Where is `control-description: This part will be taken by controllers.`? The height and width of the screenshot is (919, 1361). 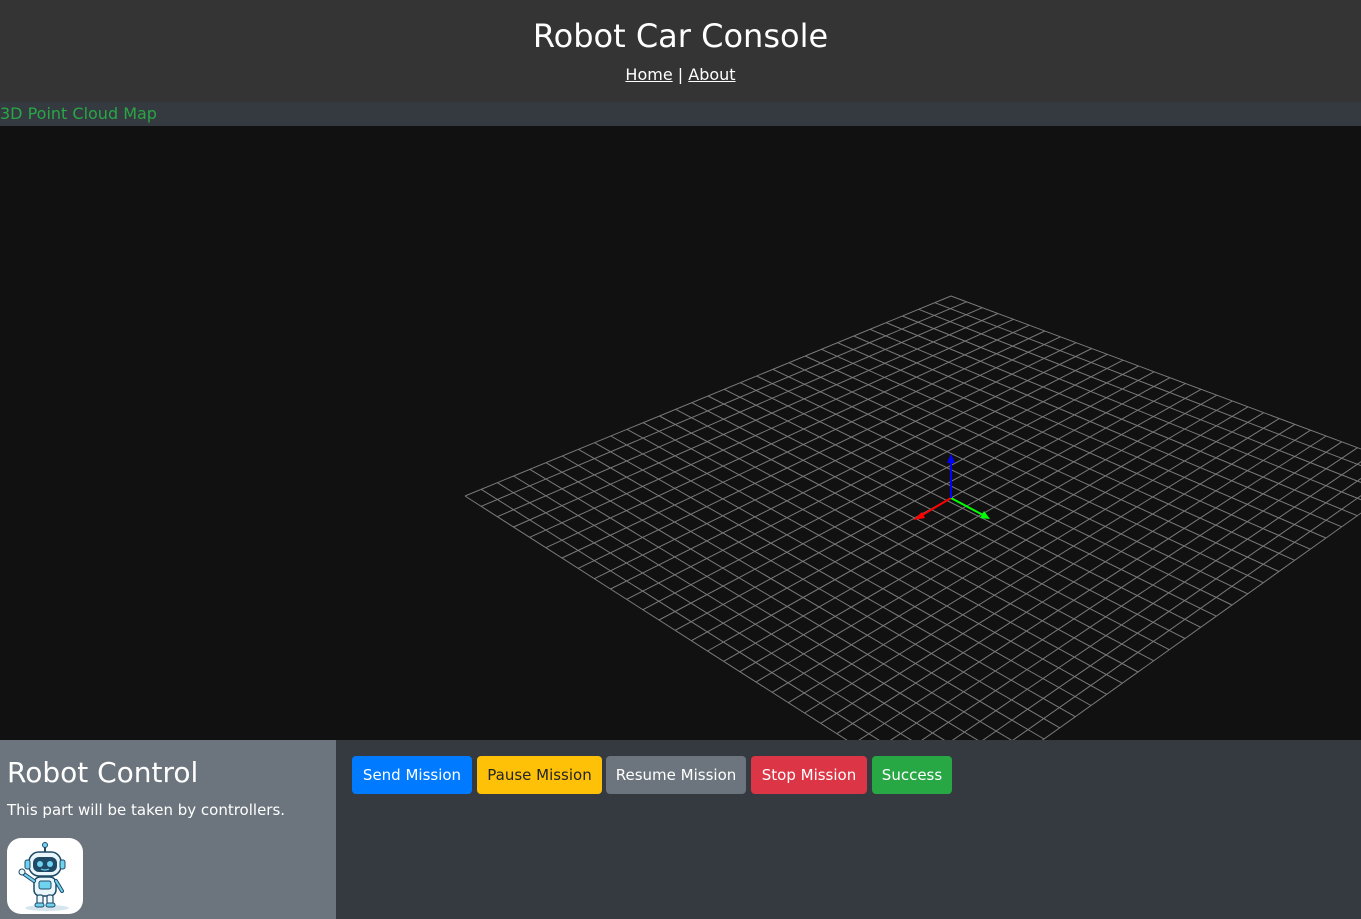
control-description: This part will be taken by controllers. is located at coordinates (146, 810).